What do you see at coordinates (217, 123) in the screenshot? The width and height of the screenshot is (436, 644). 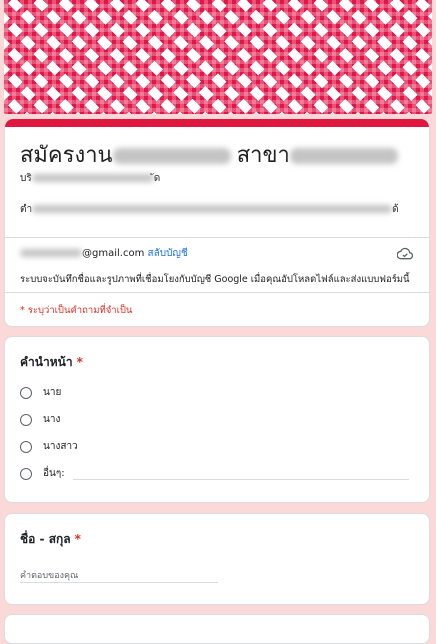 I see `accent-bar` at bounding box center [217, 123].